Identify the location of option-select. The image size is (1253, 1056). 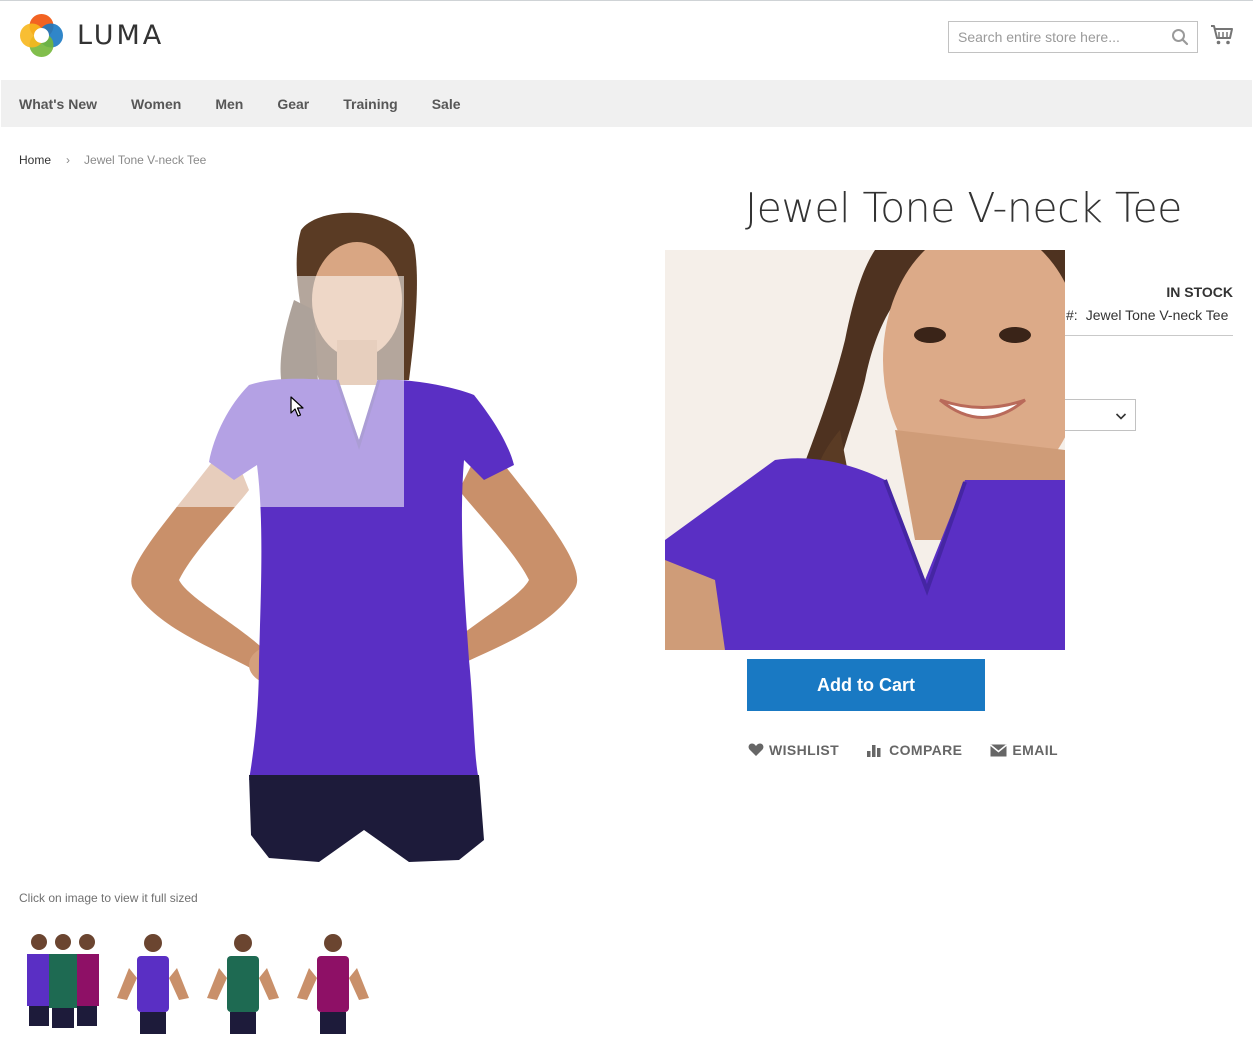
(1100, 415).